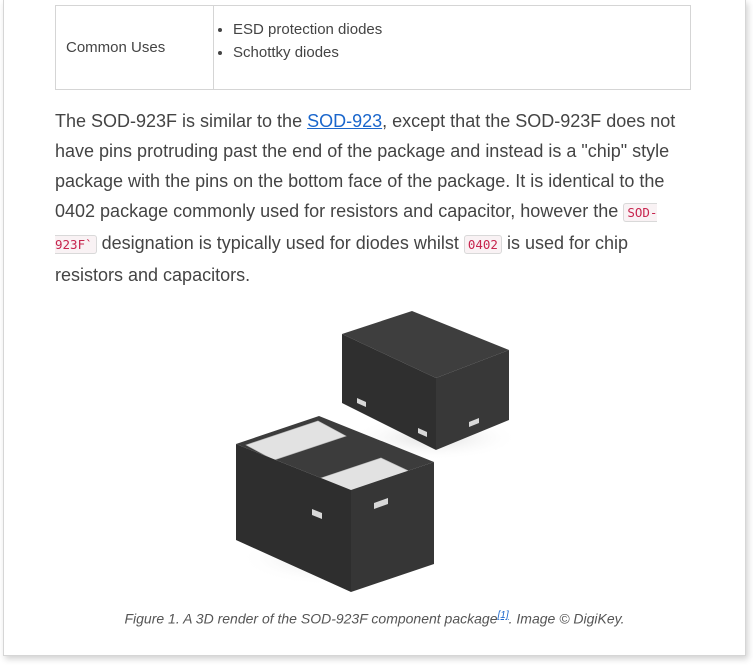 The image size is (753, 665). Describe the element at coordinates (181, 121) in the screenshot. I see `paragraph-text: The SOD-923F is similar to the` at that location.